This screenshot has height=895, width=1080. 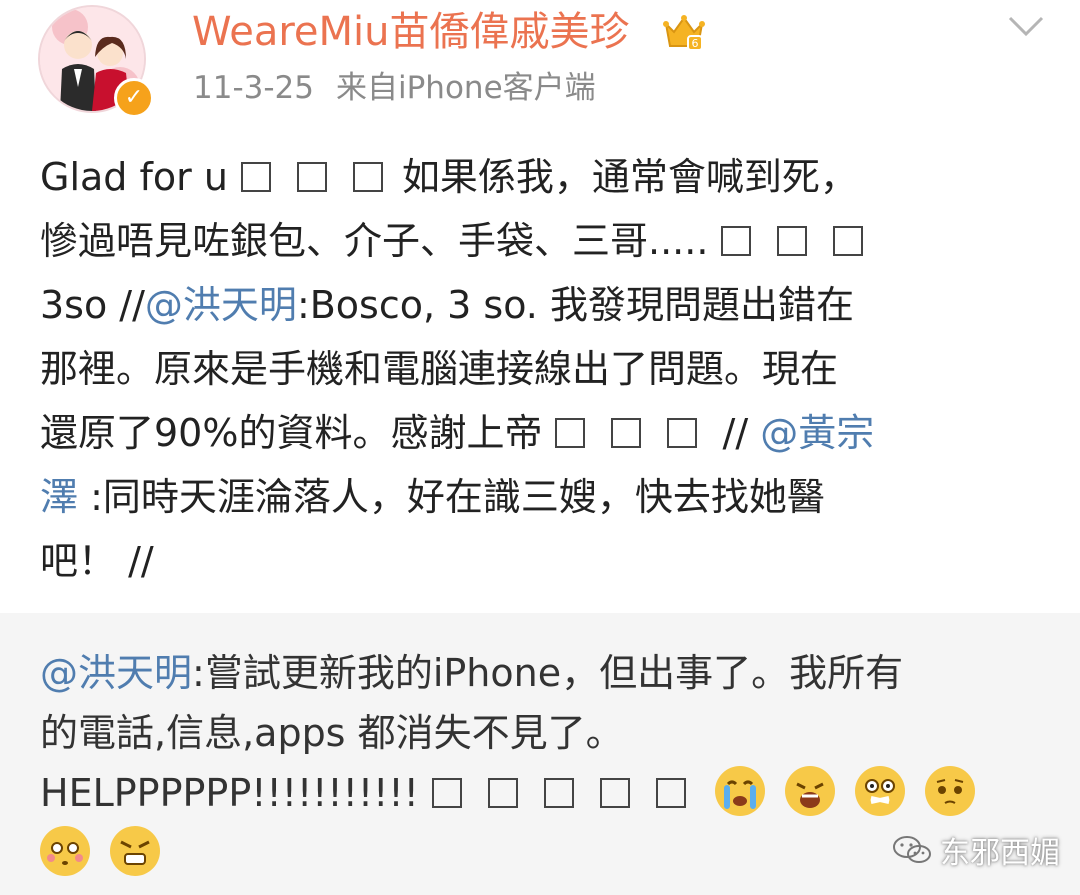 I want to click on repost-line-2: 的電話,信息,apps 都消失不見了。, so click(x=332, y=733).